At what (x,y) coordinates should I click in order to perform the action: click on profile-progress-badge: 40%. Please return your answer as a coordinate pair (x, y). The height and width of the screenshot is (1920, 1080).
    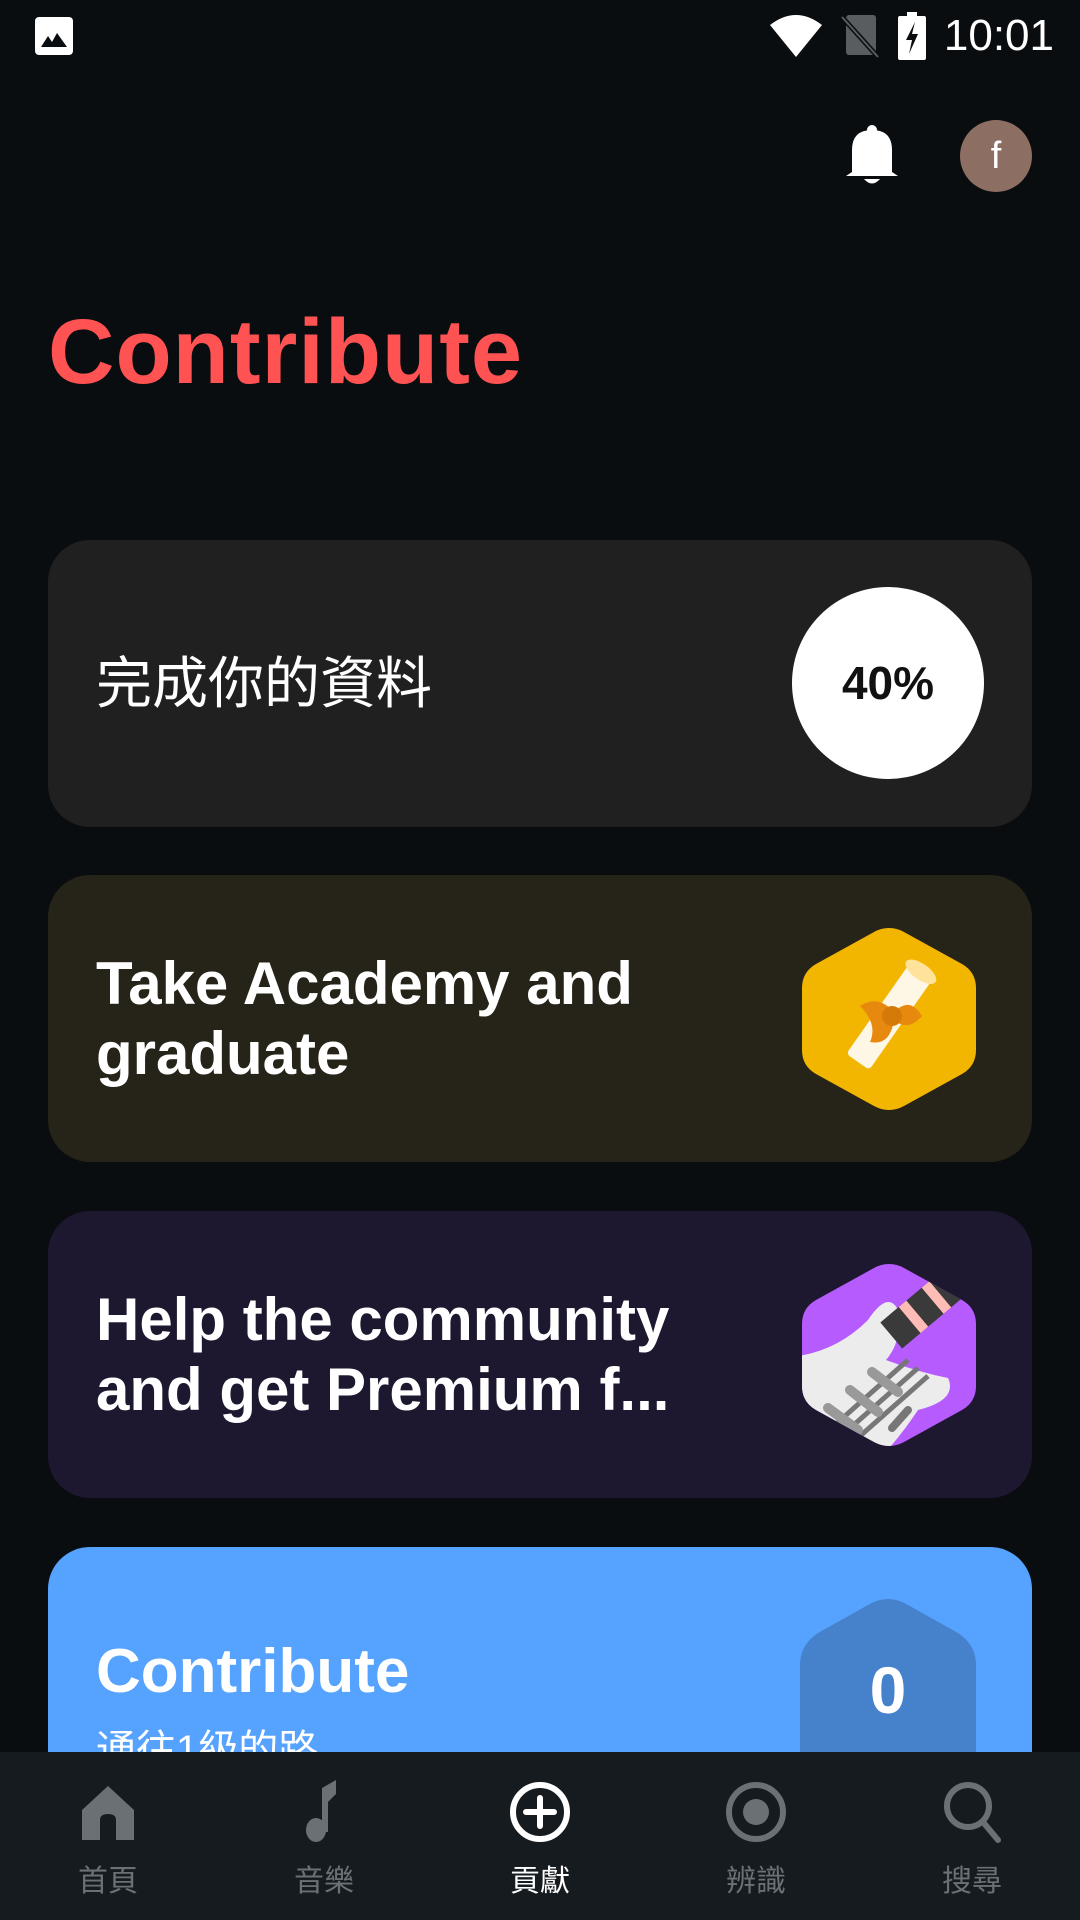
    Looking at the image, I should click on (888, 683).